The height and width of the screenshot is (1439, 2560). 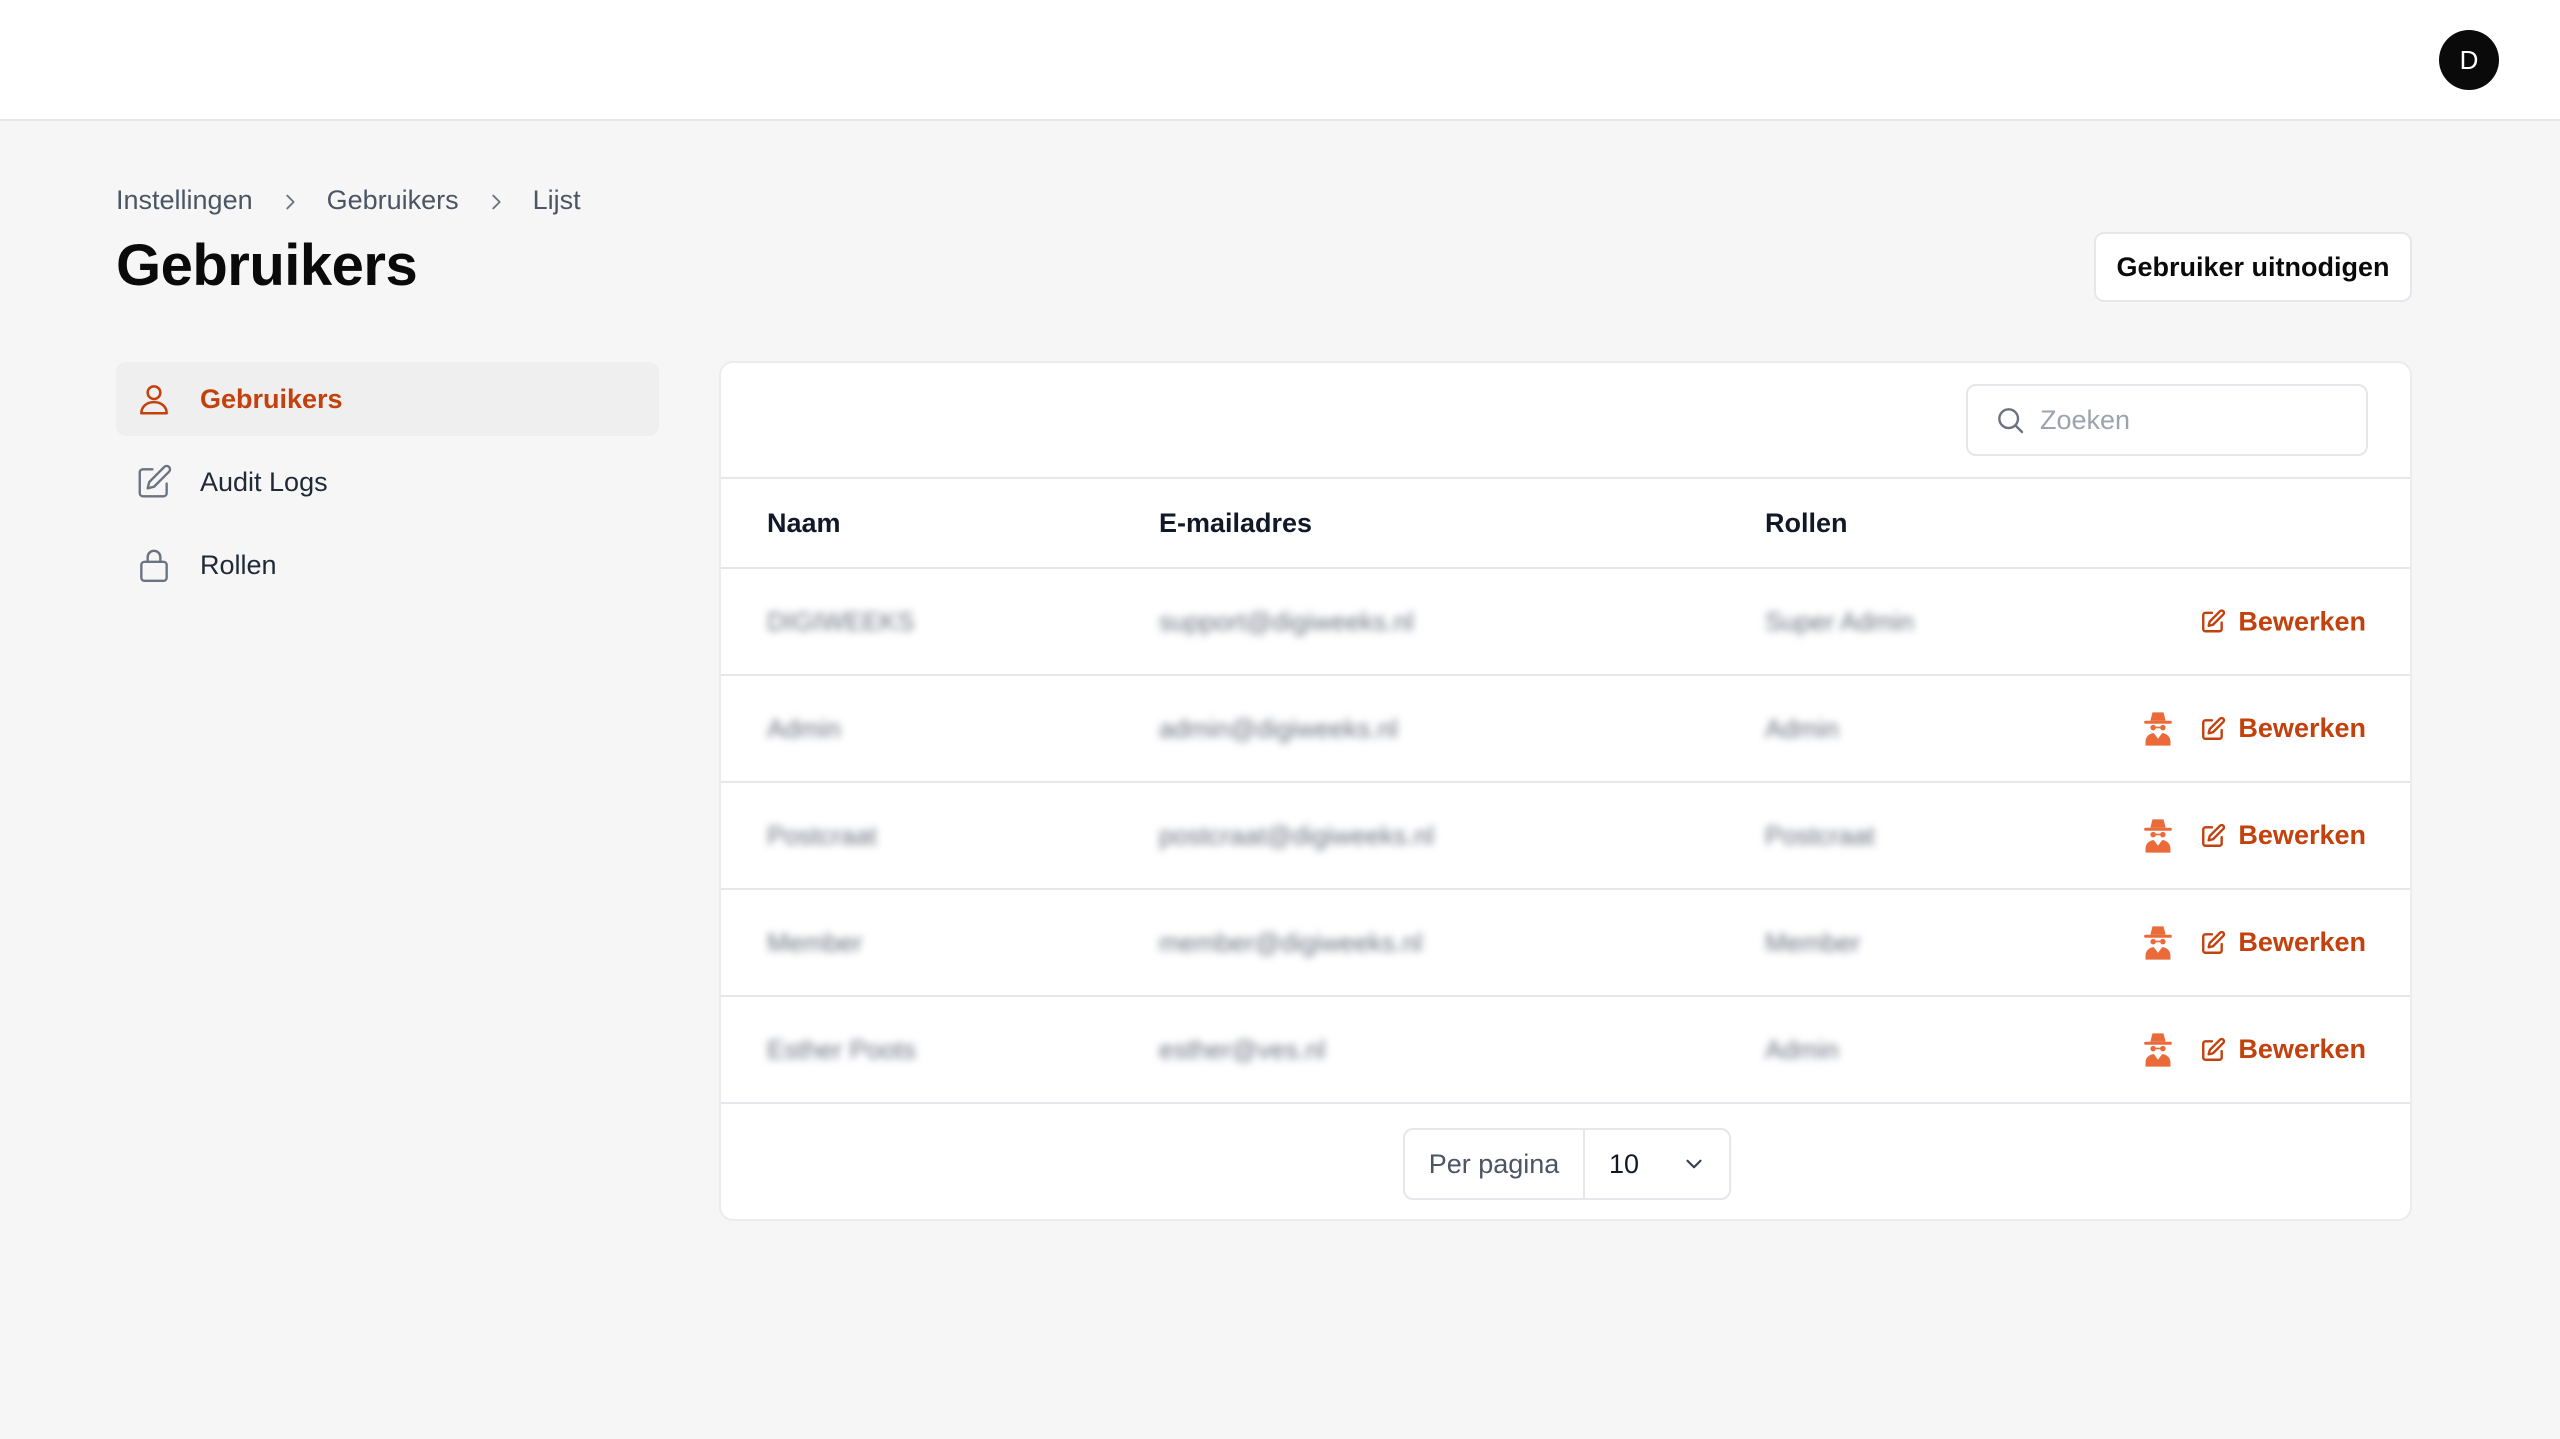 What do you see at coordinates (1624, 1163) in the screenshot?
I see `per-page-value: 10` at bounding box center [1624, 1163].